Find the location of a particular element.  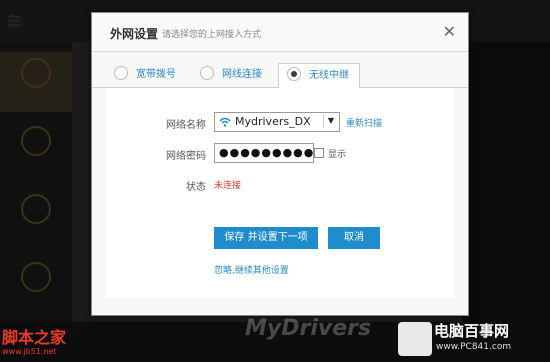

tab-pppoe: 宽带拨号 is located at coordinates (145, 75).